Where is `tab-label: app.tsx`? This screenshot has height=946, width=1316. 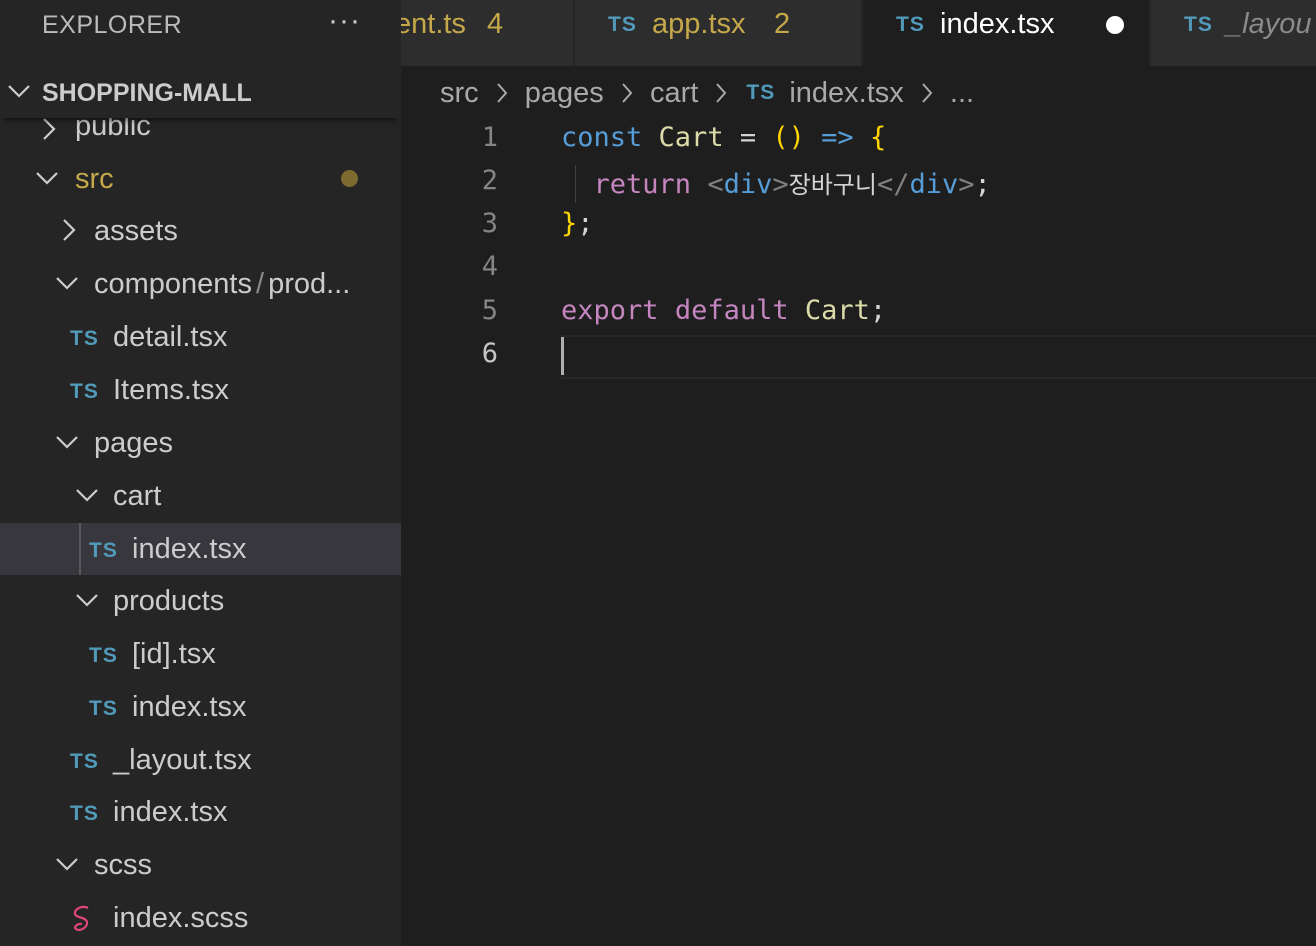
tab-label: app.tsx is located at coordinates (699, 24).